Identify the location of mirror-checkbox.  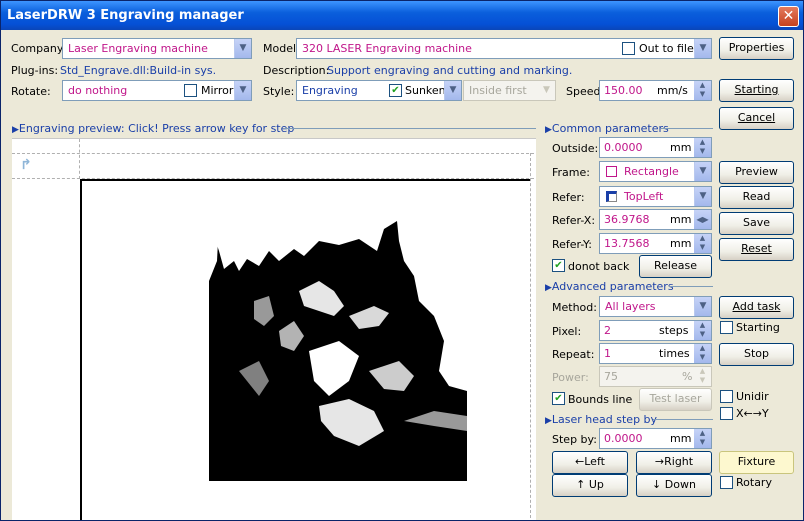
(190, 90).